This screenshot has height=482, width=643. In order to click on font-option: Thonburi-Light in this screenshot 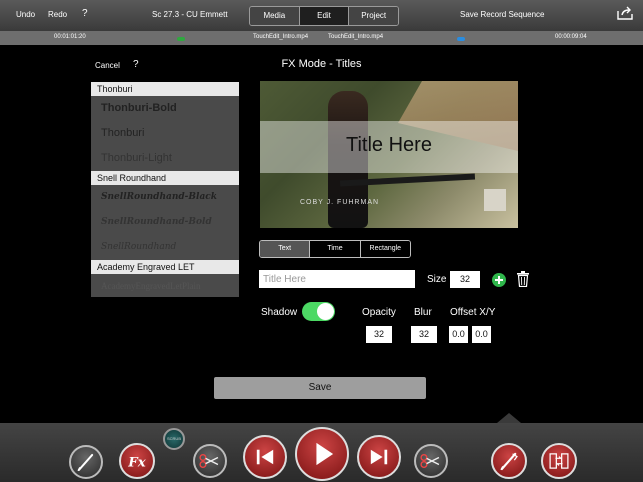, I will do `click(165, 158)`.